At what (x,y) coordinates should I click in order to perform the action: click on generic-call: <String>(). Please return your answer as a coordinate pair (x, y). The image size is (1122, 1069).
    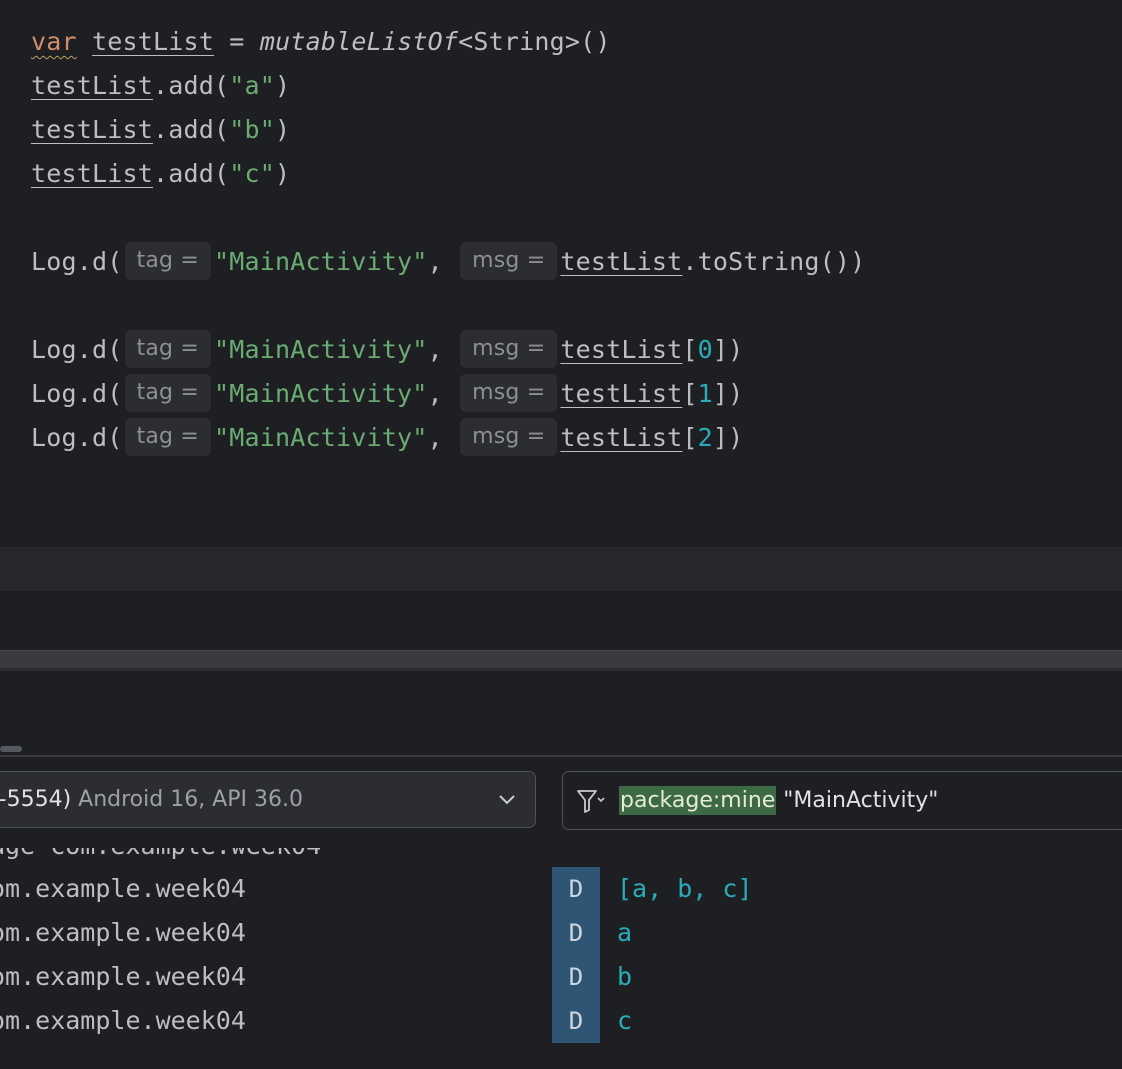
    Looking at the image, I should click on (534, 41).